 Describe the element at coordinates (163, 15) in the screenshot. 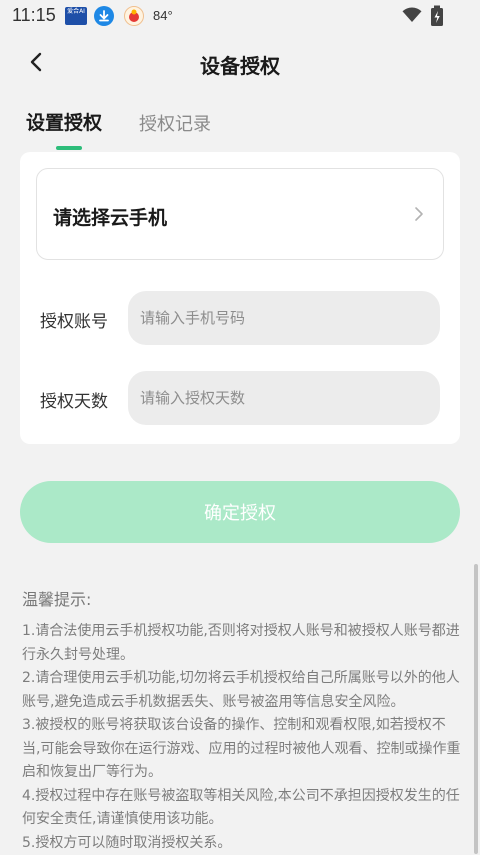

I see `temperature-text: 84°` at that location.